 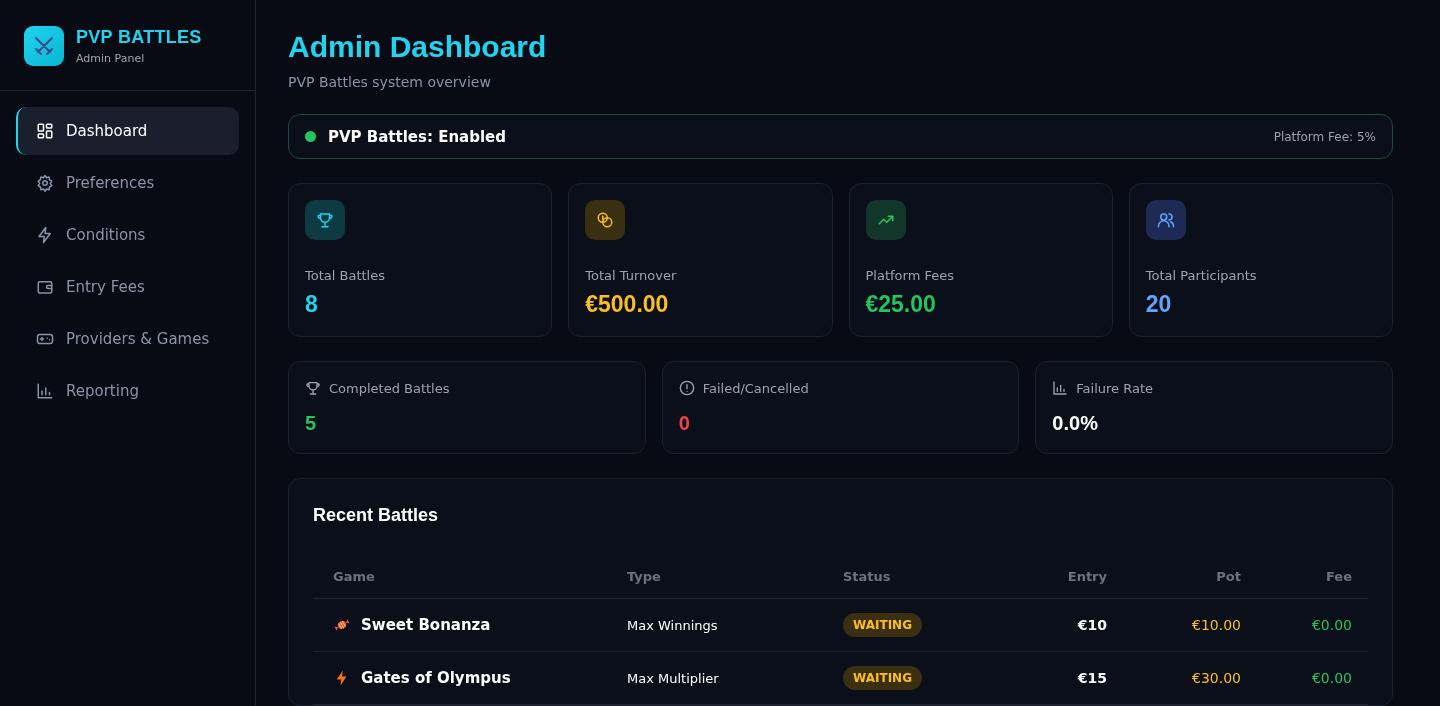 I want to click on settings-icon, so click(x=45, y=183).